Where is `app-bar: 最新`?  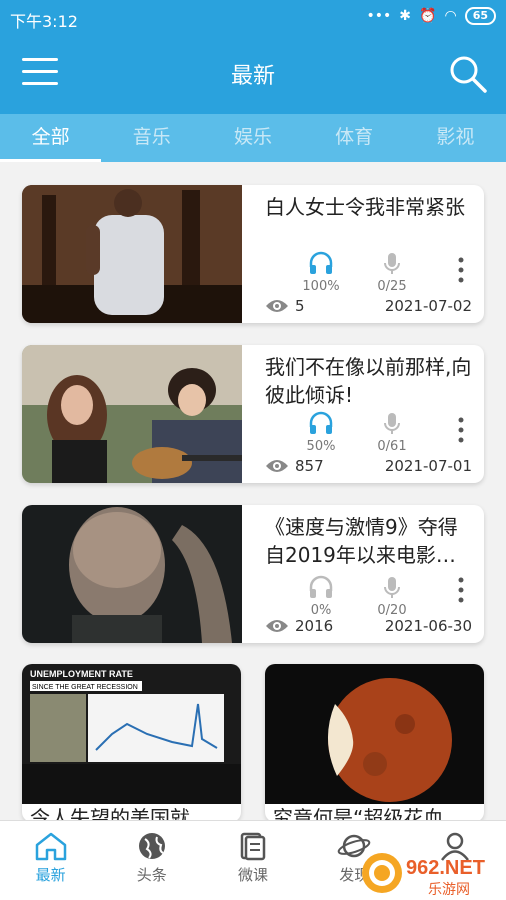 app-bar: 最新 is located at coordinates (253, 75).